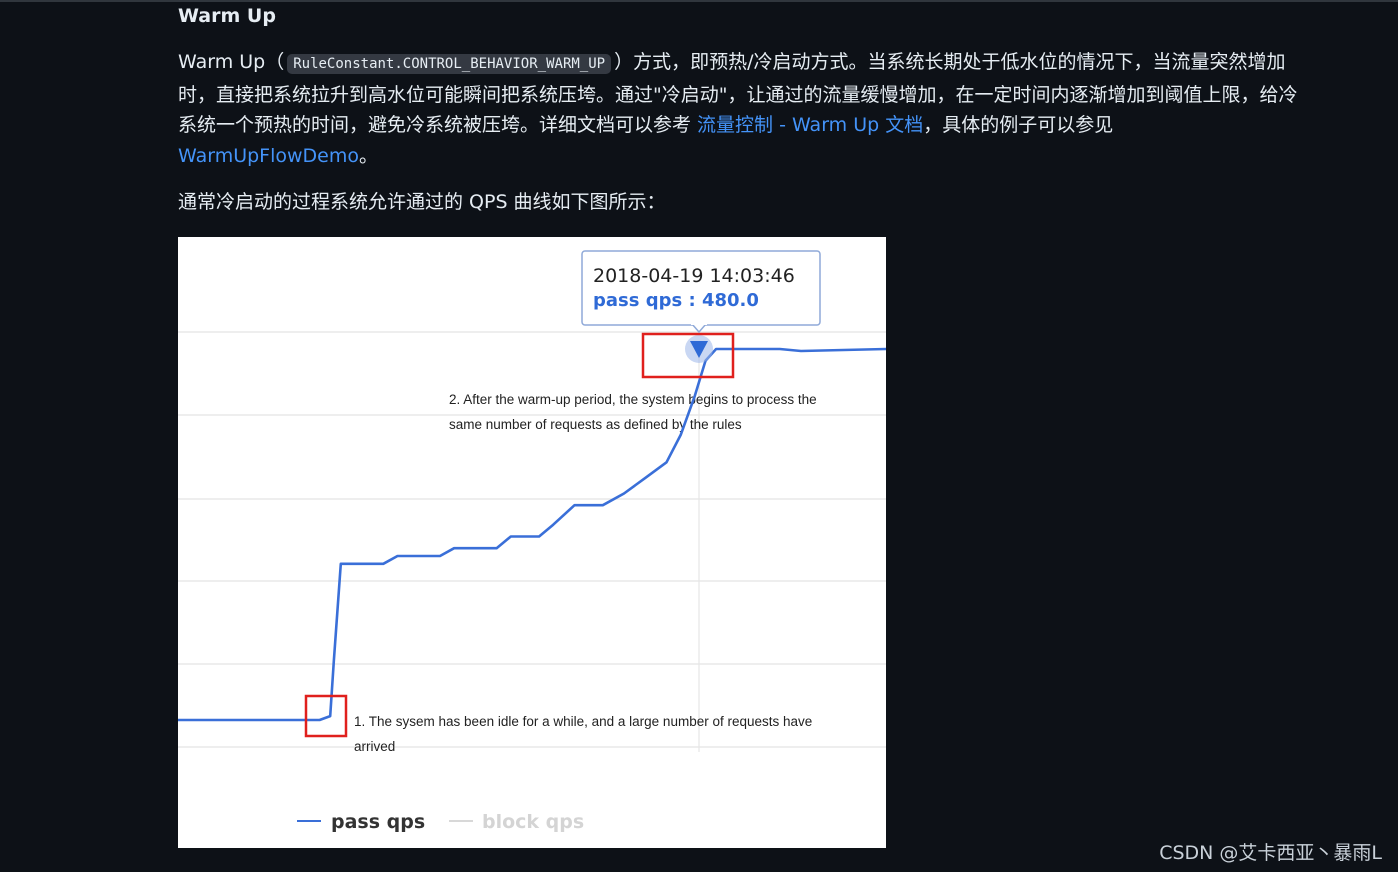 The height and width of the screenshot is (872, 1398). I want to click on tooltip-pointer, so click(699, 328).